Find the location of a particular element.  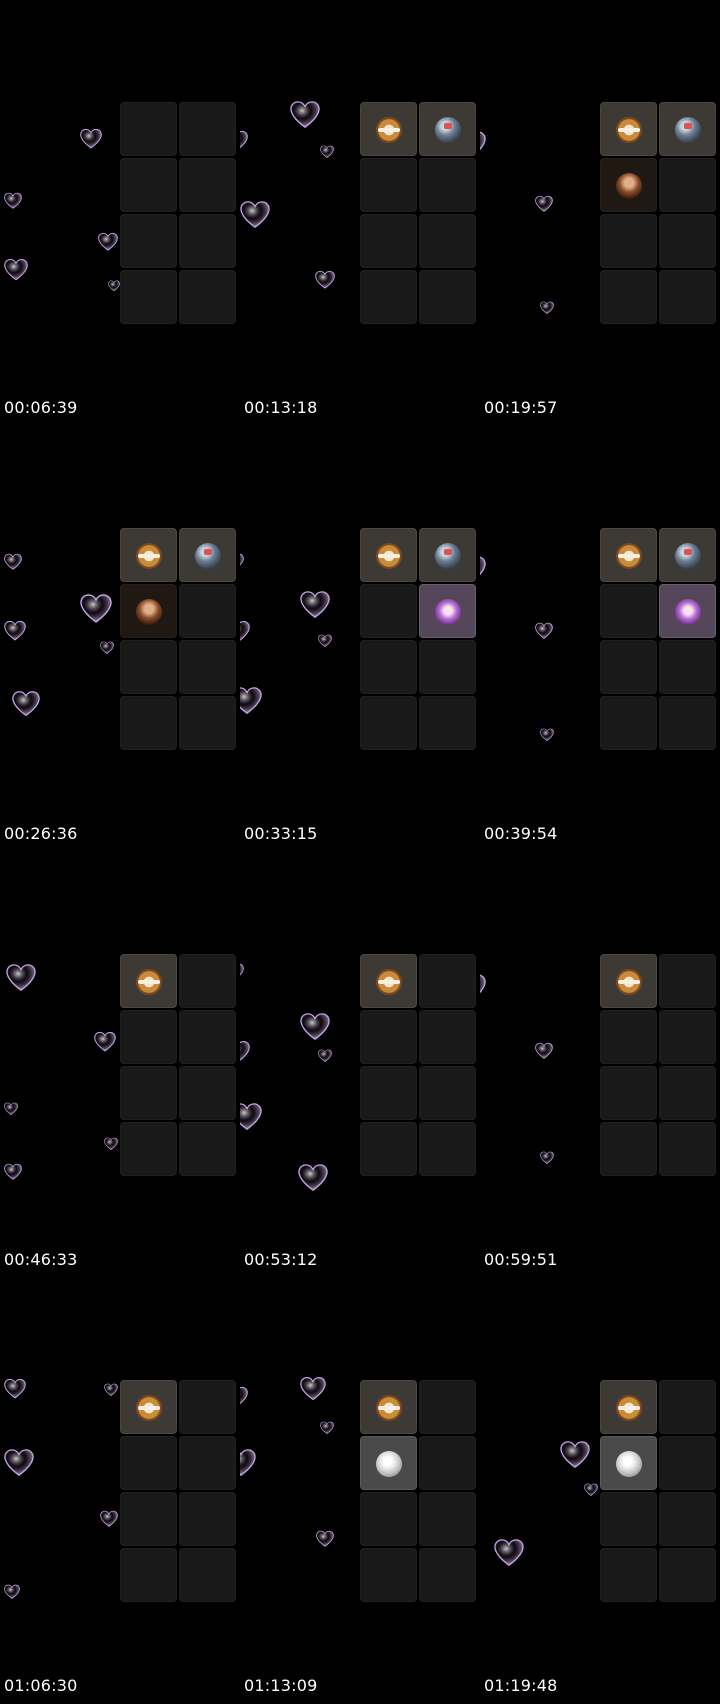

thumbnail-frame: 00:59:51 is located at coordinates (600, 1065).